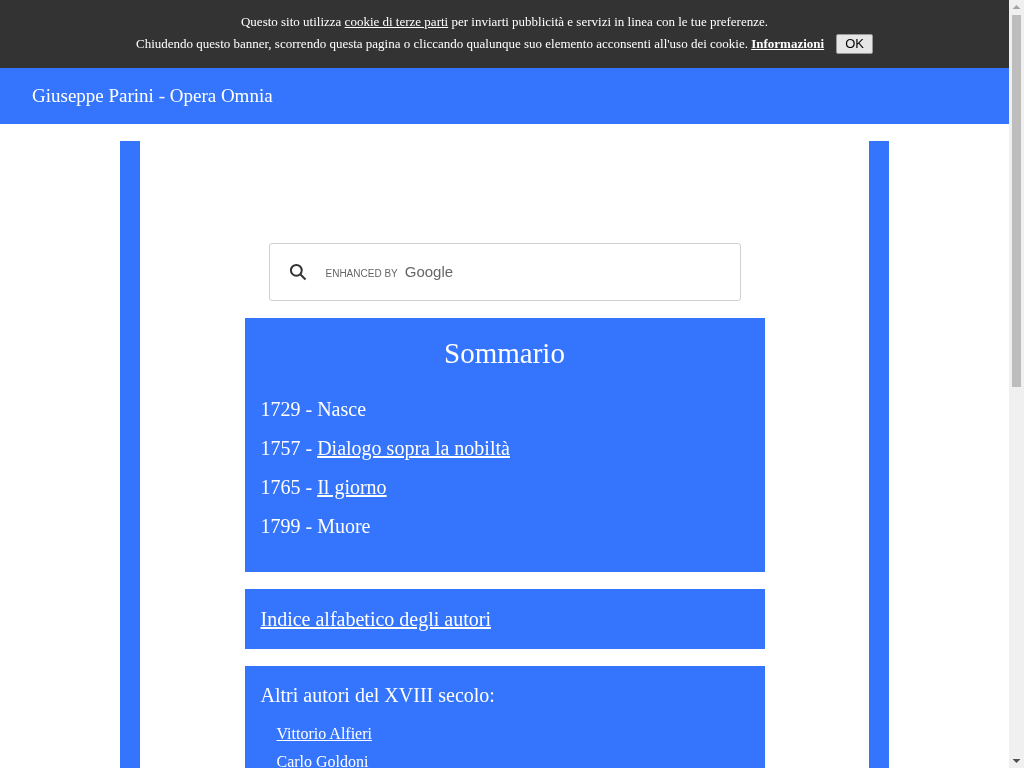  What do you see at coordinates (375, 619) in the screenshot?
I see `author-index-link: Indice alfabetico degli autori` at bounding box center [375, 619].